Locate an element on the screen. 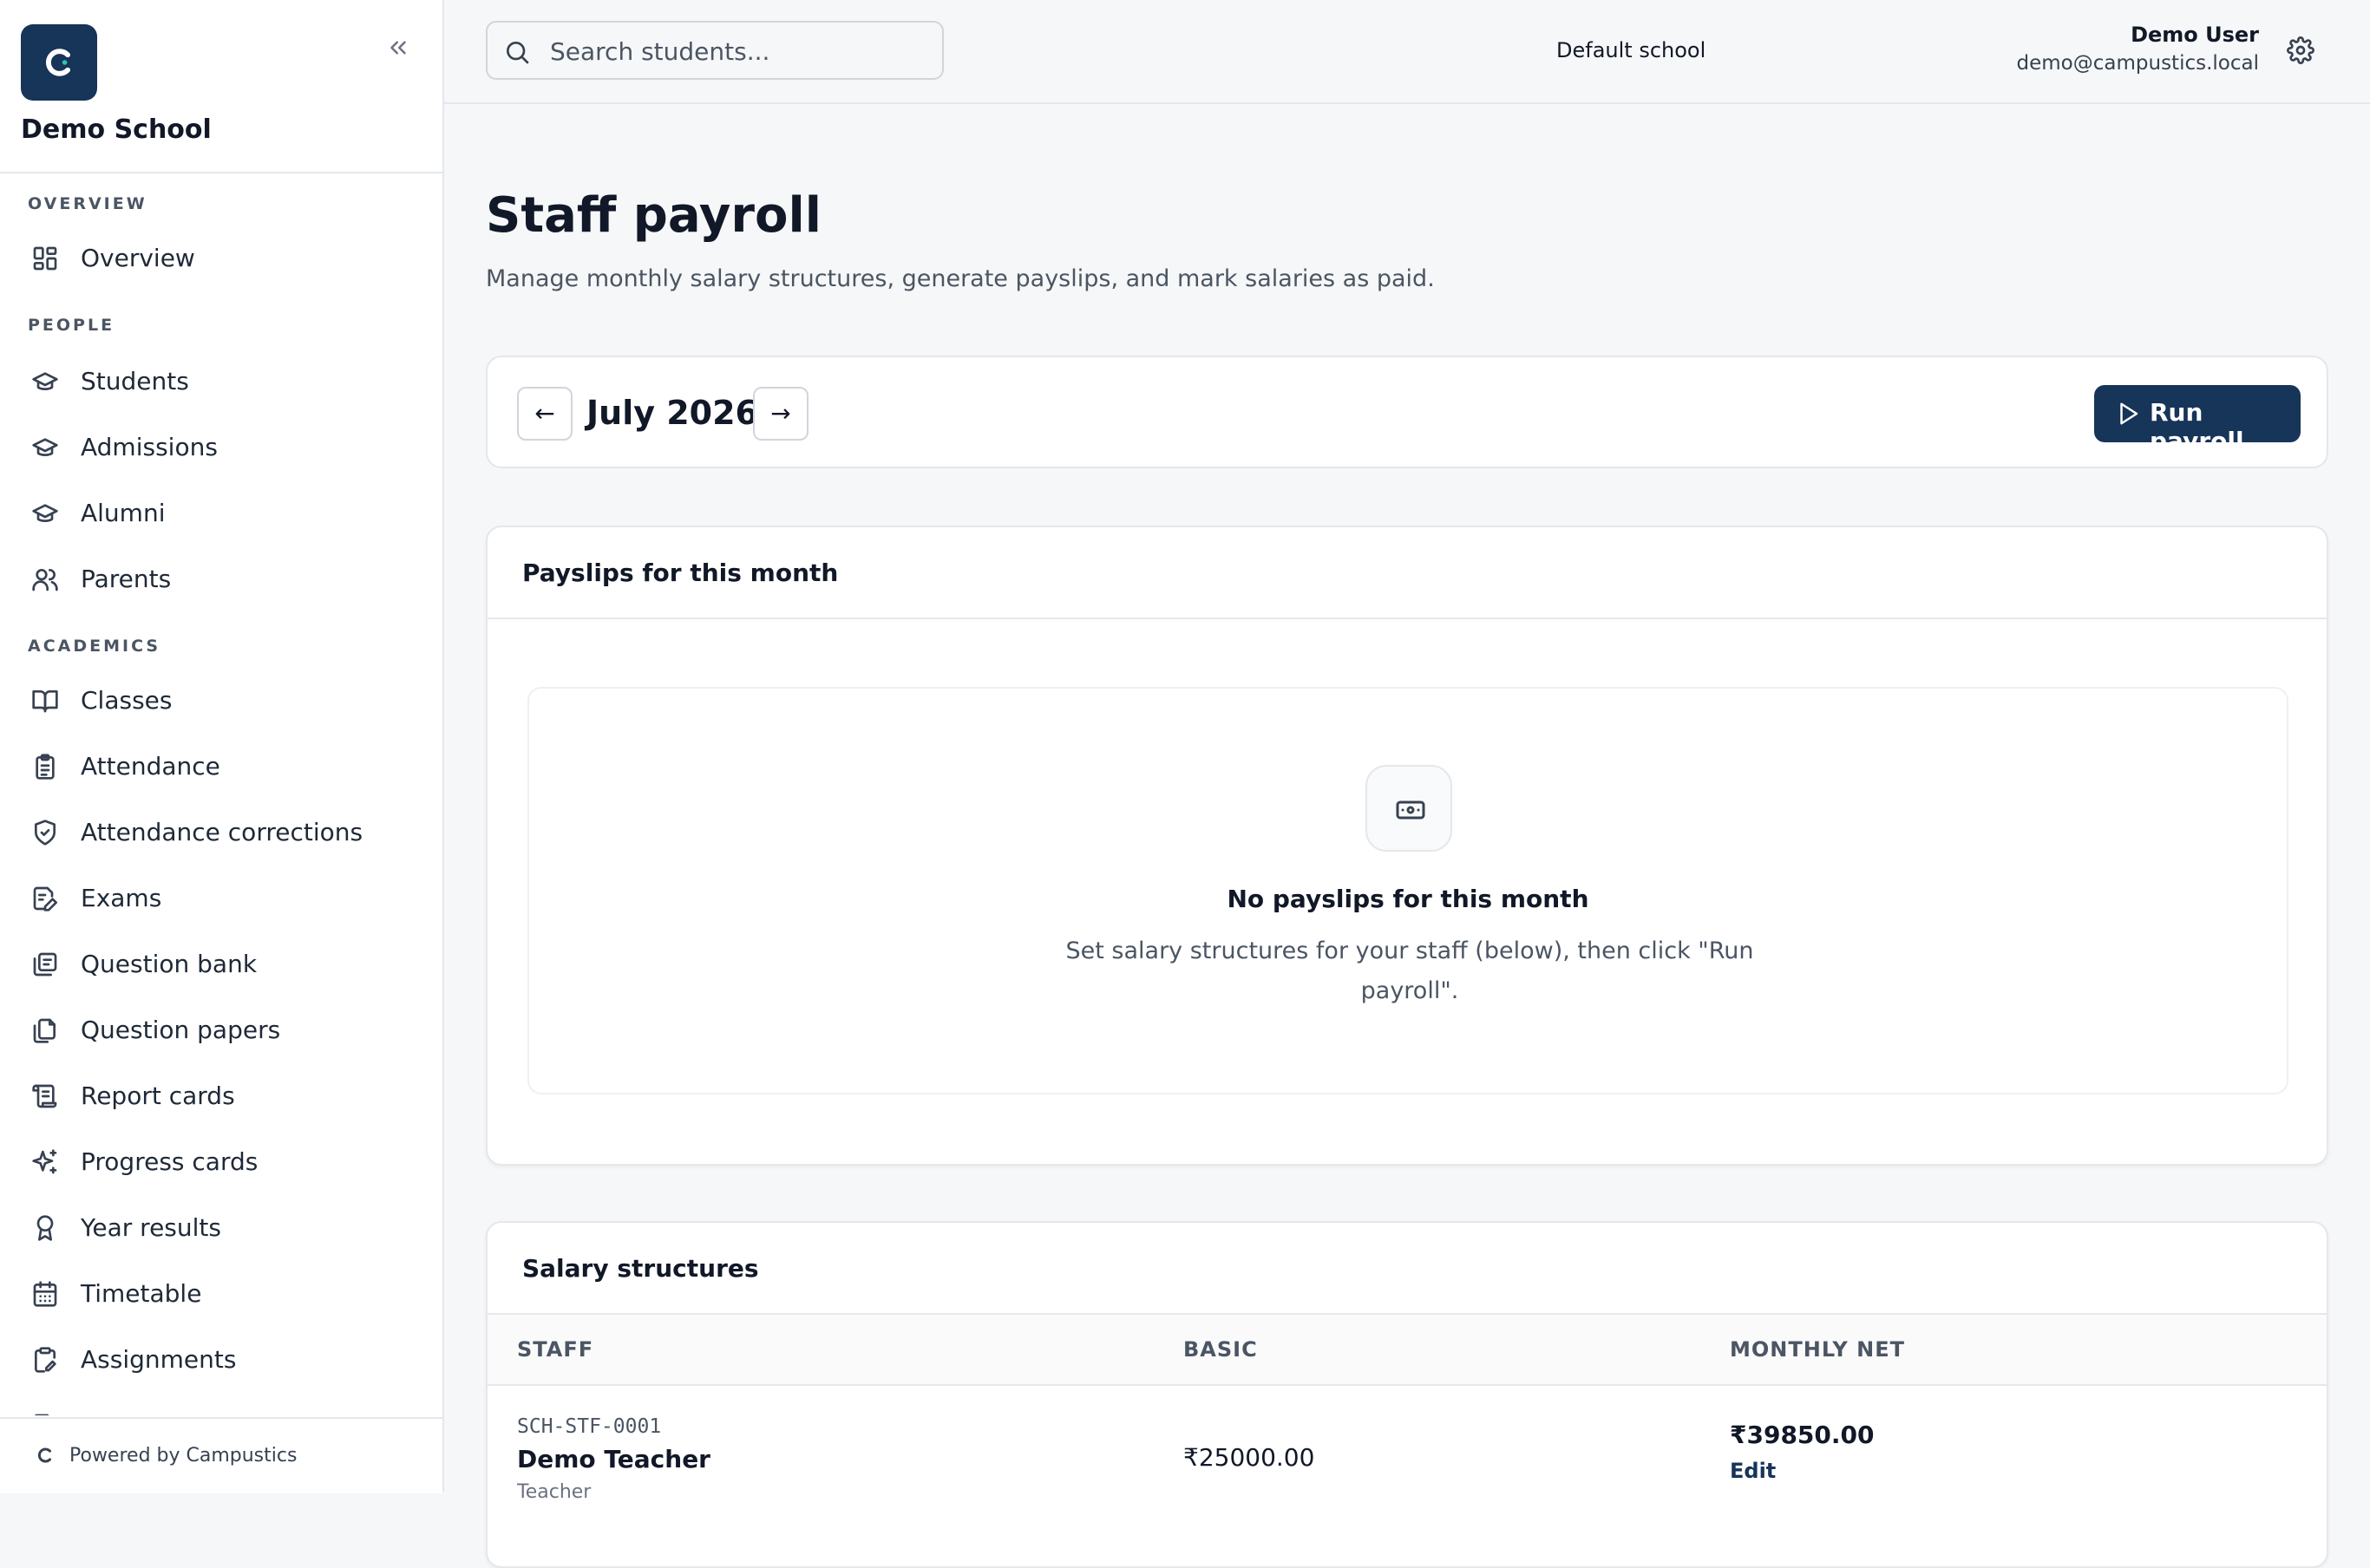 The width and height of the screenshot is (2370, 1568). sidebar-item-attendance: Attendance is located at coordinates (219, 765).